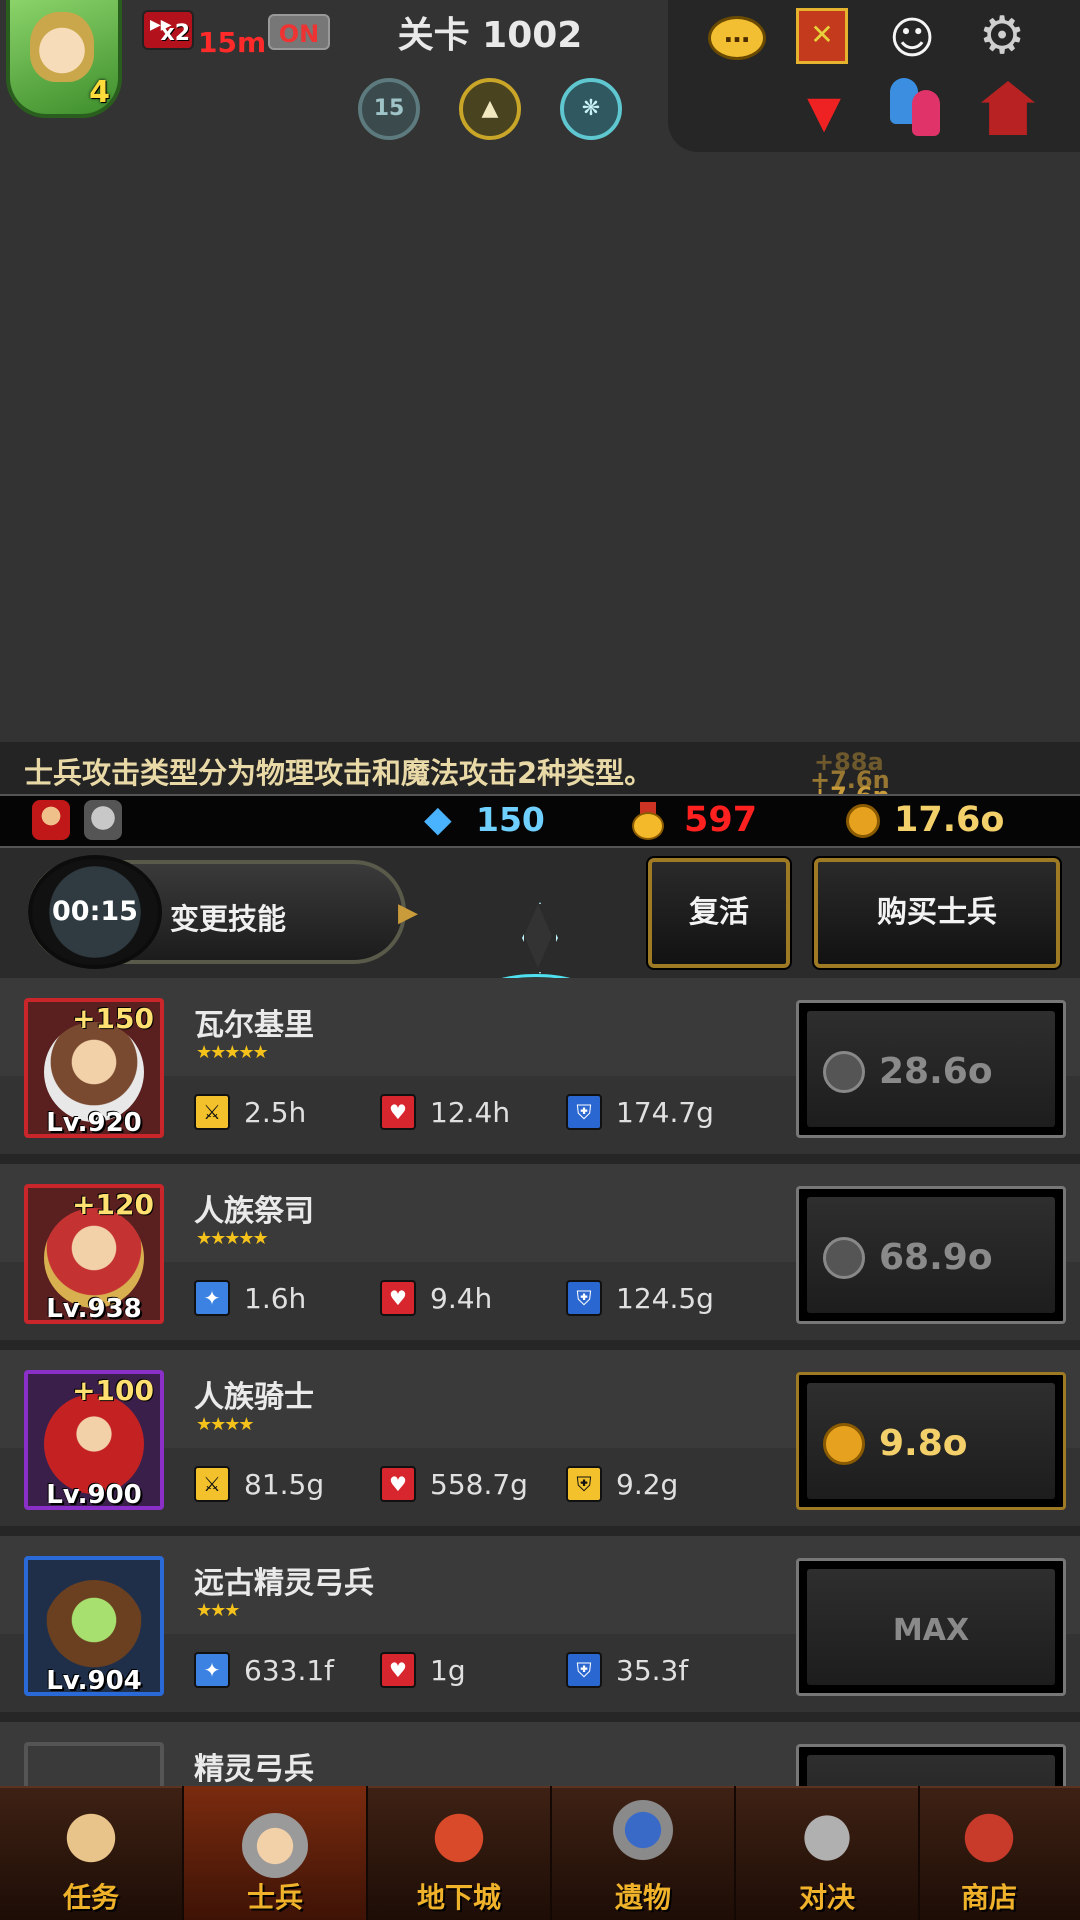 Image resolution: width=1080 pixels, height=1920 pixels. What do you see at coordinates (95, 912) in the screenshot?
I see `skill-cooldown-timer: 00:15` at bounding box center [95, 912].